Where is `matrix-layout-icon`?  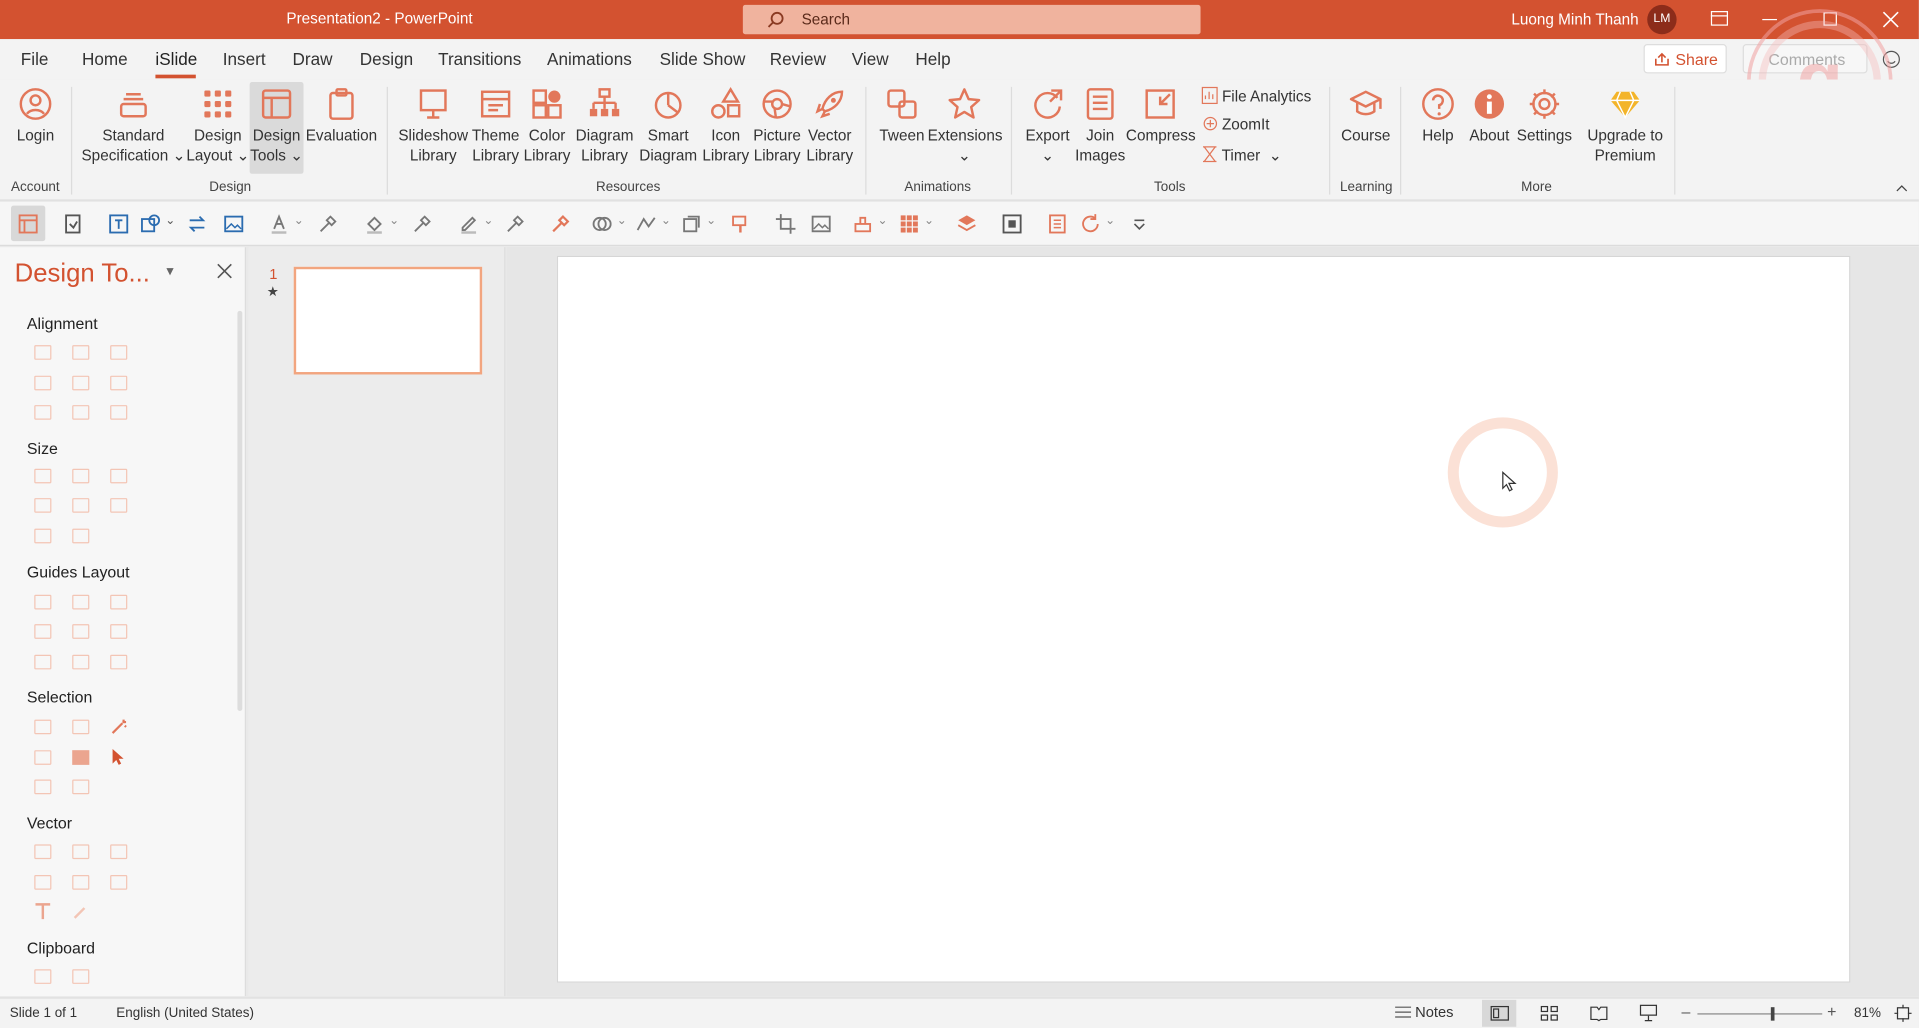 matrix-layout-icon is located at coordinates (909, 224).